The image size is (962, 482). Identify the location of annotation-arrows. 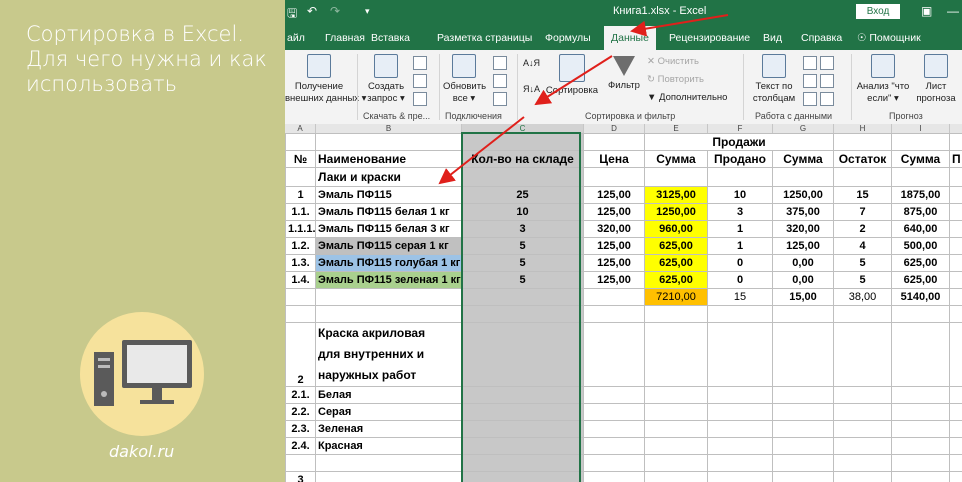
(583, 99).